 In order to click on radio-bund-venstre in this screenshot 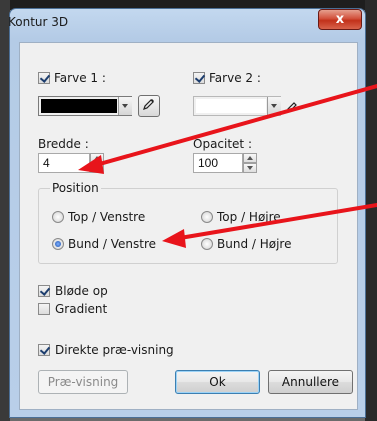, I will do `click(58, 244)`.